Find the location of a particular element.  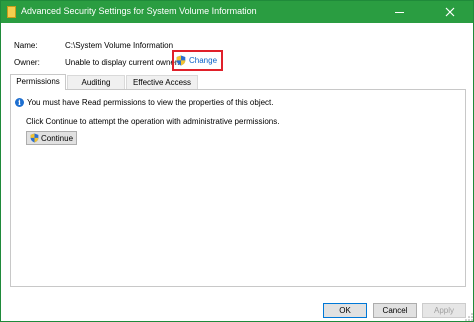

name-label: Name: is located at coordinates (26, 45).